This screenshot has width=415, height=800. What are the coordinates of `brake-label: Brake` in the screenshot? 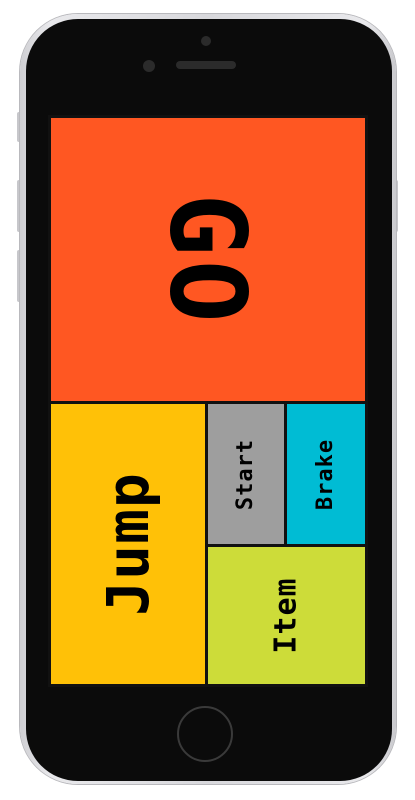 It's located at (326, 474).